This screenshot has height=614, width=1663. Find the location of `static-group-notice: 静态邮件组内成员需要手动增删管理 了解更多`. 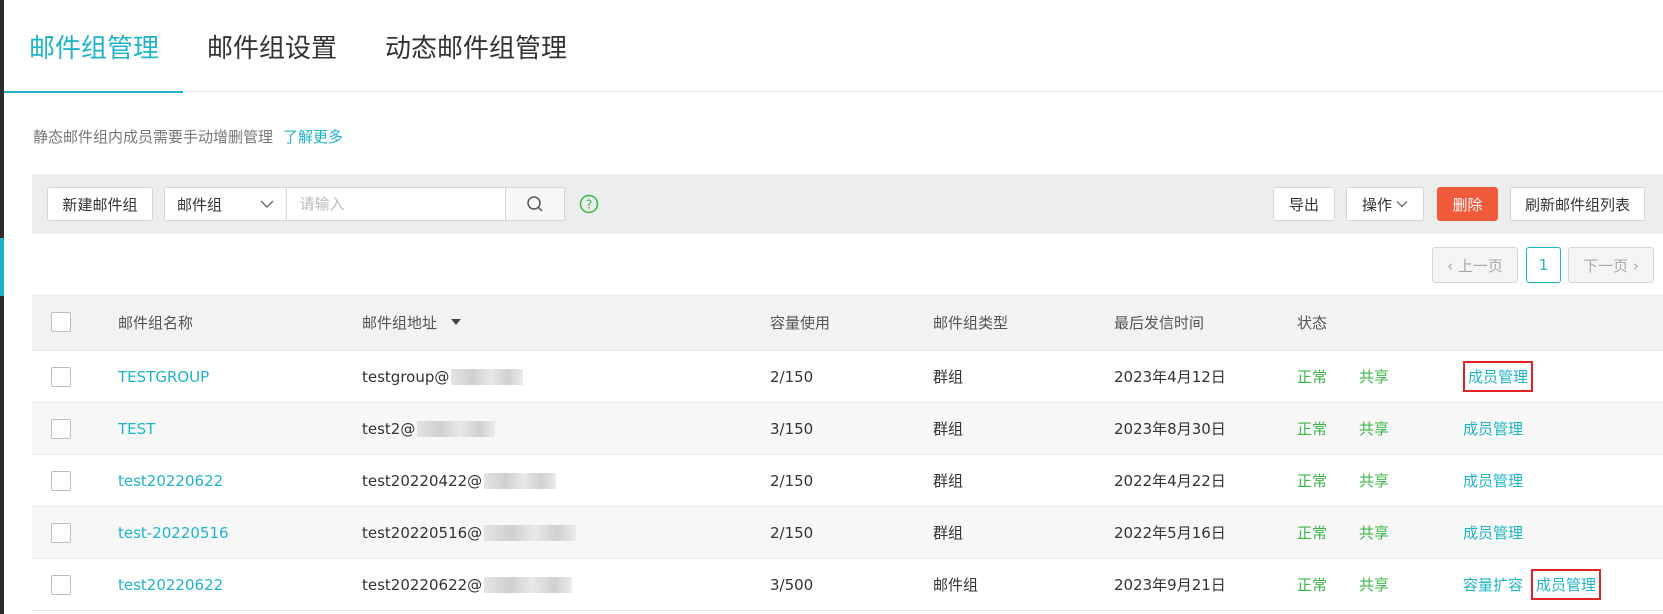

static-group-notice: 静态邮件组内成员需要手动增删管理 了解更多 is located at coordinates (188, 136).